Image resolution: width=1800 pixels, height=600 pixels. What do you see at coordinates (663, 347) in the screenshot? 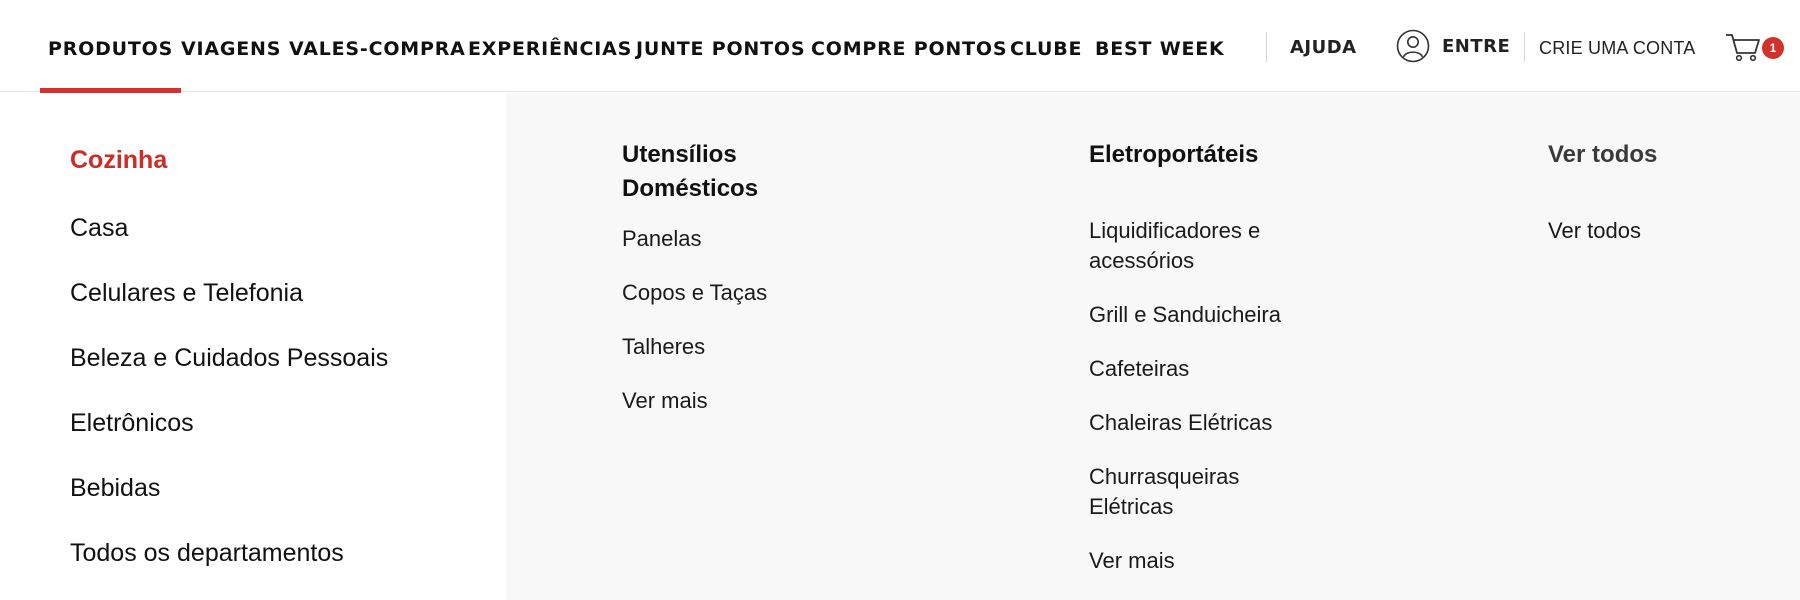
I see `sublink: Talheres` at bounding box center [663, 347].